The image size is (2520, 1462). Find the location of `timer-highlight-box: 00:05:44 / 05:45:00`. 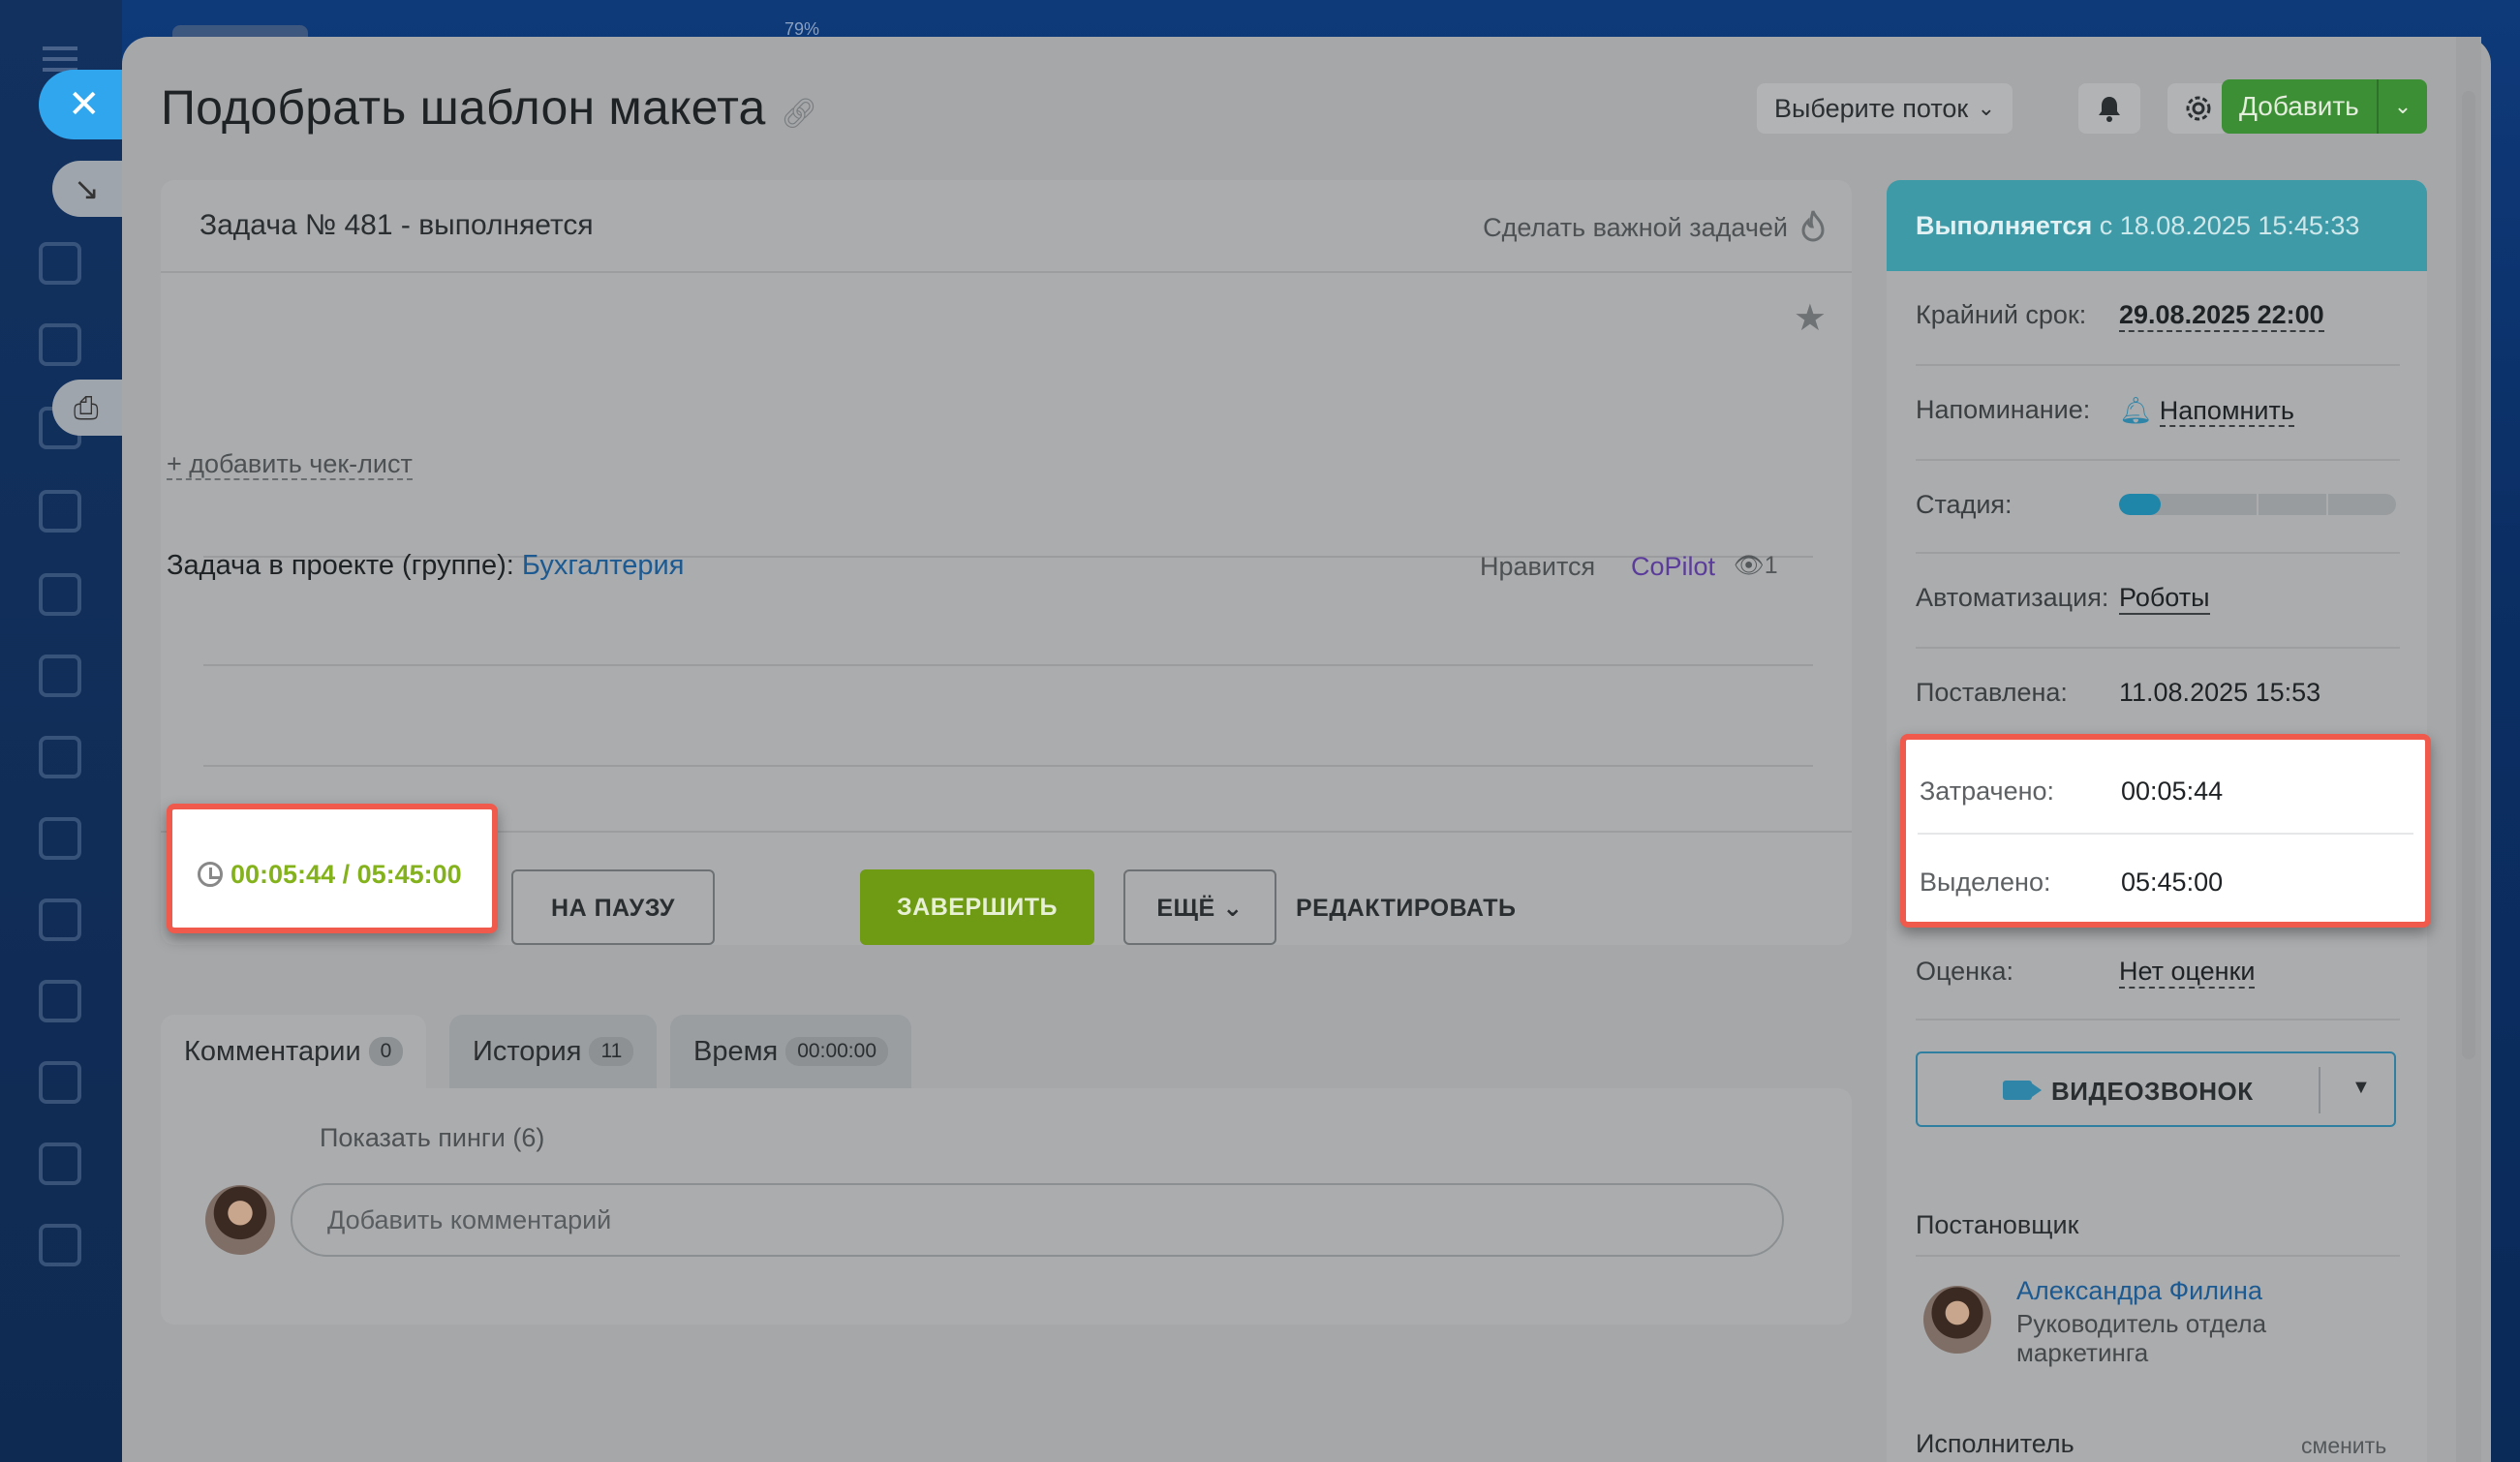

timer-highlight-box: 00:05:44 / 05:45:00 is located at coordinates (332, 868).